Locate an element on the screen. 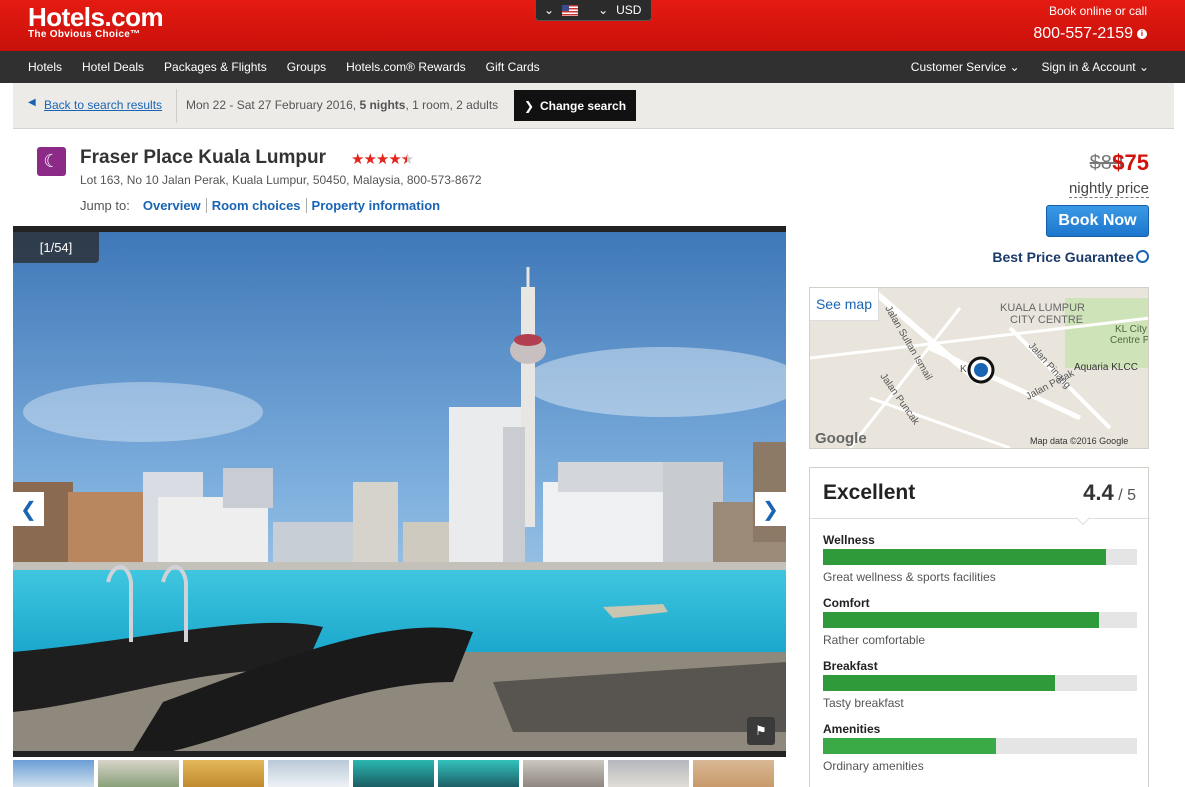 Image resolution: width=1185 pixels, height=787 pixels. currency-label: USD is located at coordinates (629, 10).